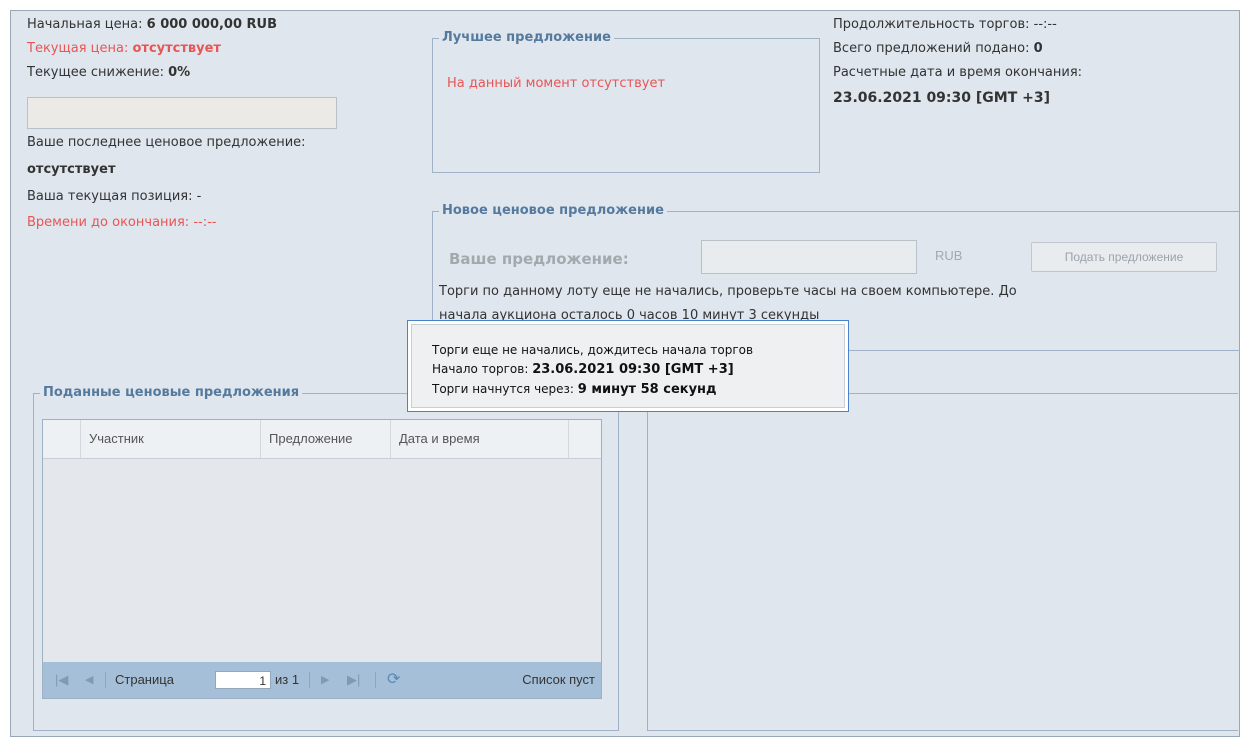  I want to click on tooltip-start-value: 23.06.2021 09:30 [GMT +3], so click(633, 369).